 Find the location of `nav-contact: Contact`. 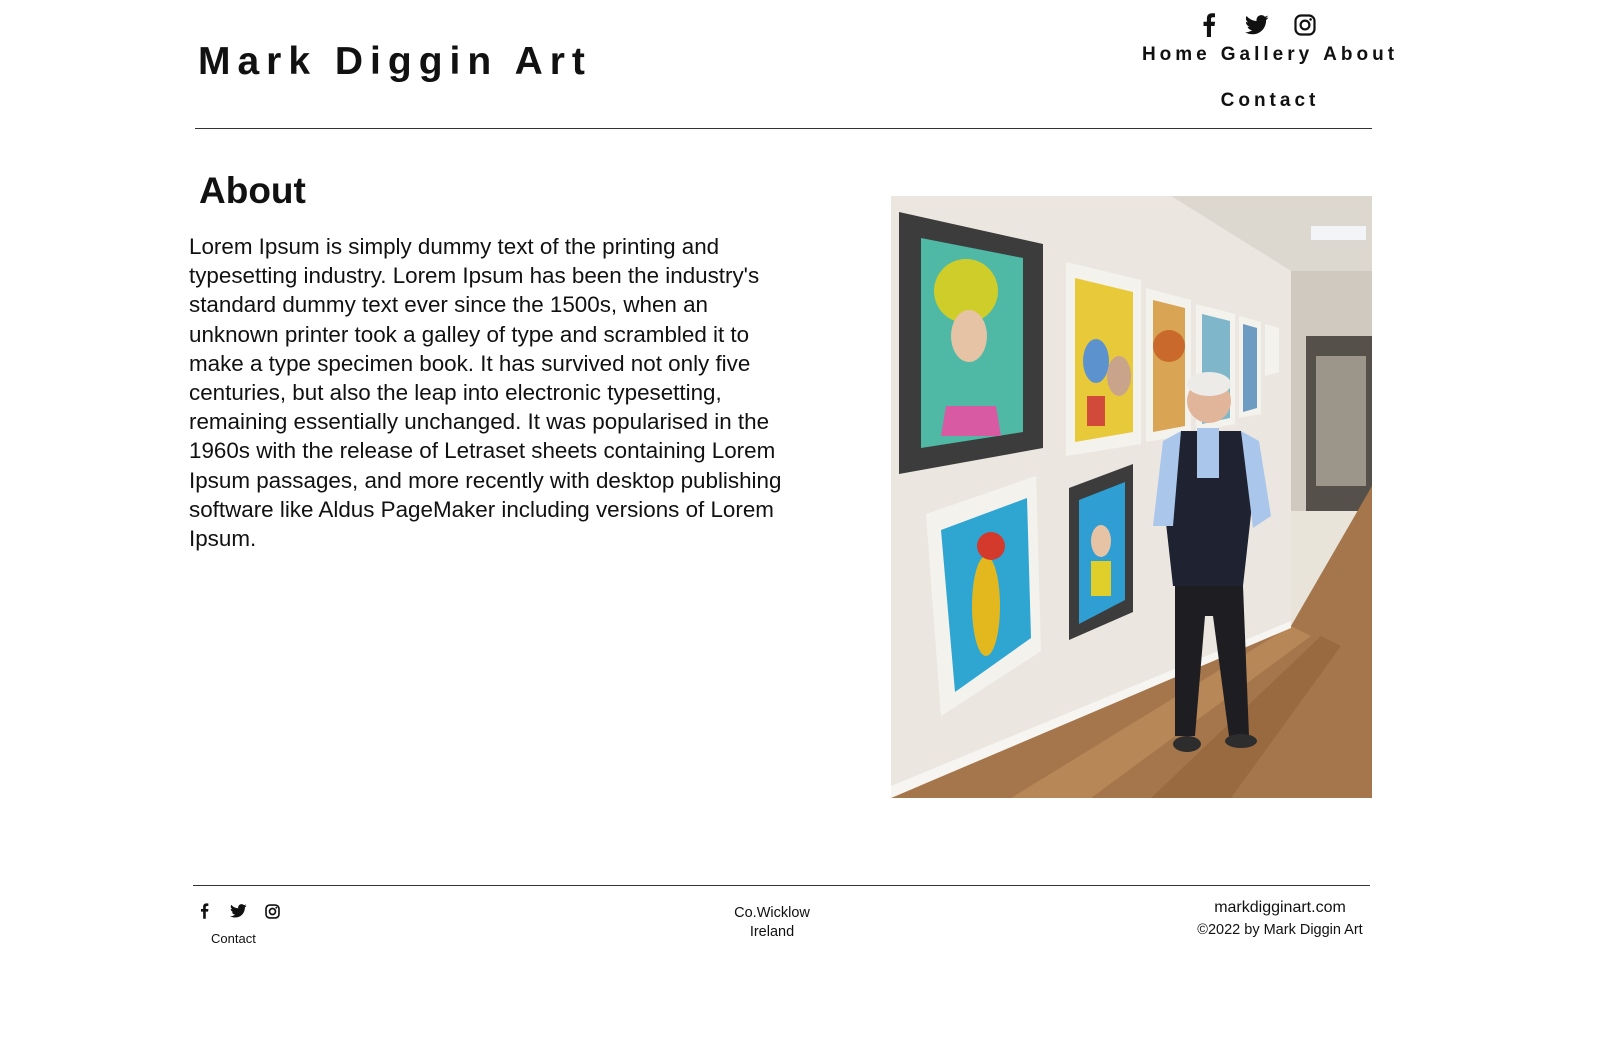

nav-contact: Contact is located at coordinates (1270, 101).